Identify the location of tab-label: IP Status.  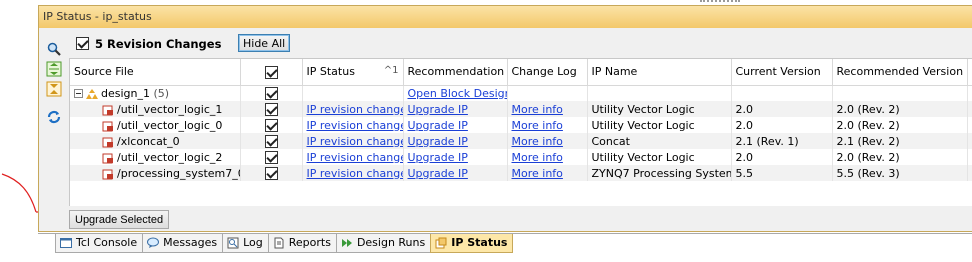
(479, 242).